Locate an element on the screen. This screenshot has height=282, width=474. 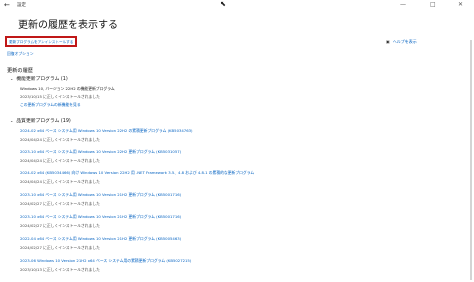
close-icon: ✕ is located at coordinates (460, 4).